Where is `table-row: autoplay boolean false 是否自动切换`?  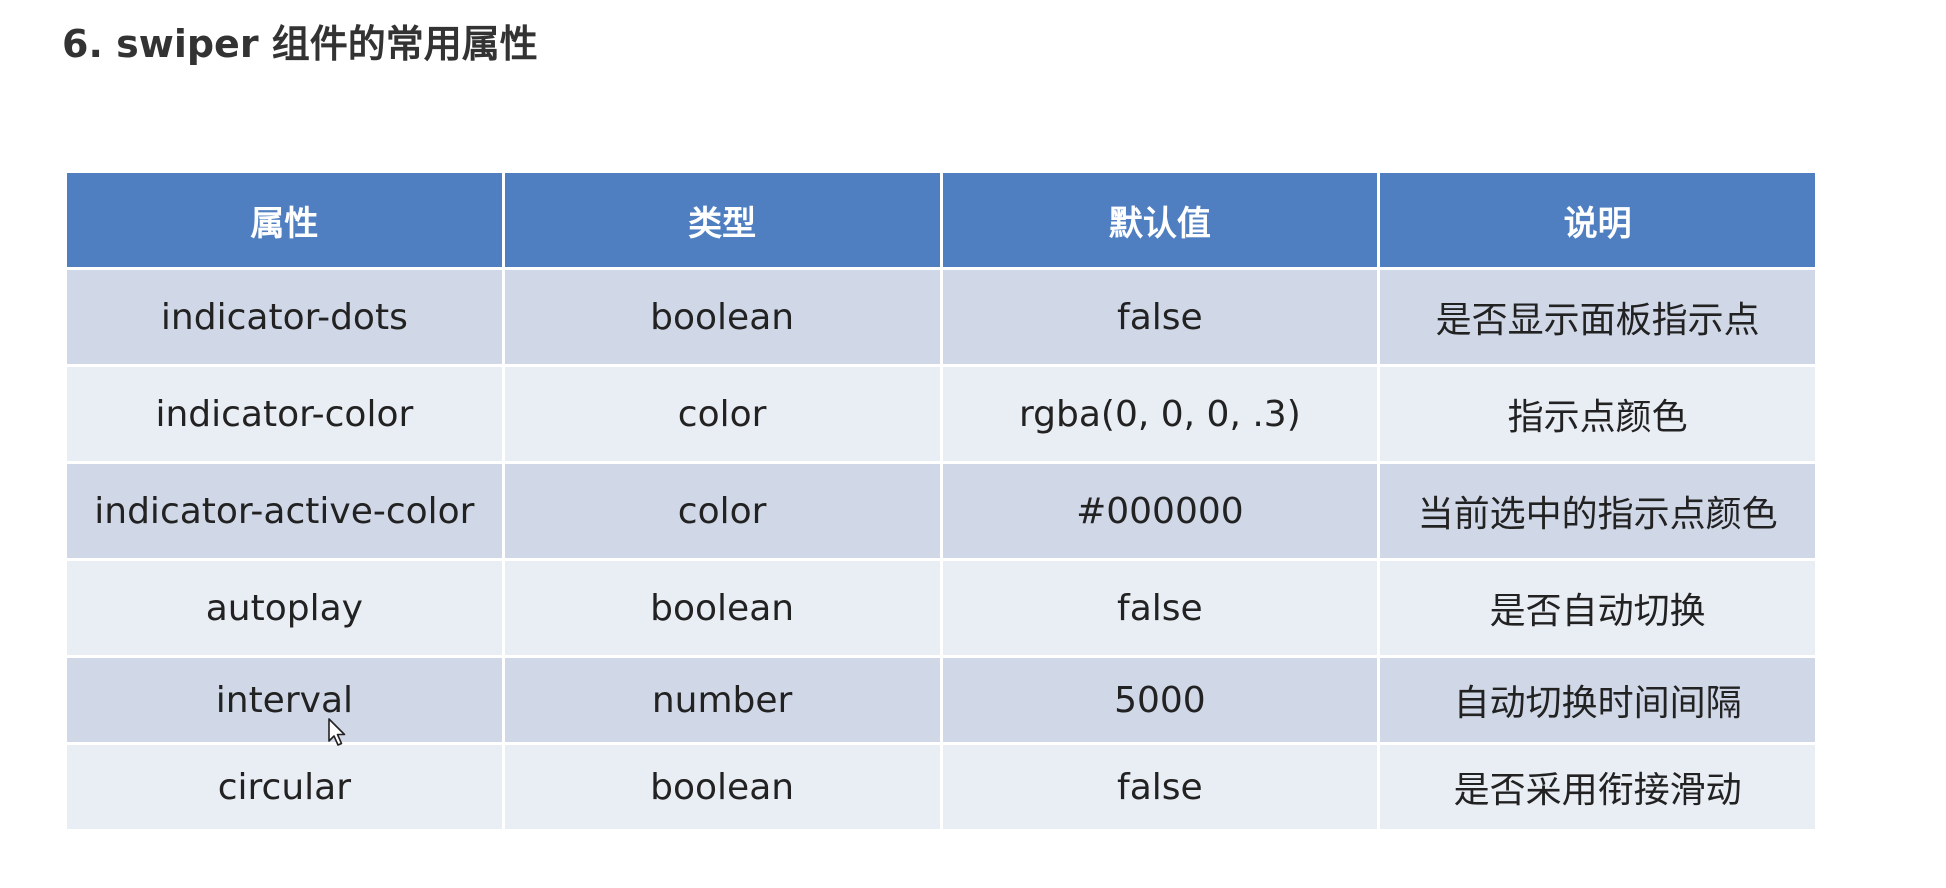 table-row: autoplay boolean false 是否自动切换 is located at coordinates (941, 608).